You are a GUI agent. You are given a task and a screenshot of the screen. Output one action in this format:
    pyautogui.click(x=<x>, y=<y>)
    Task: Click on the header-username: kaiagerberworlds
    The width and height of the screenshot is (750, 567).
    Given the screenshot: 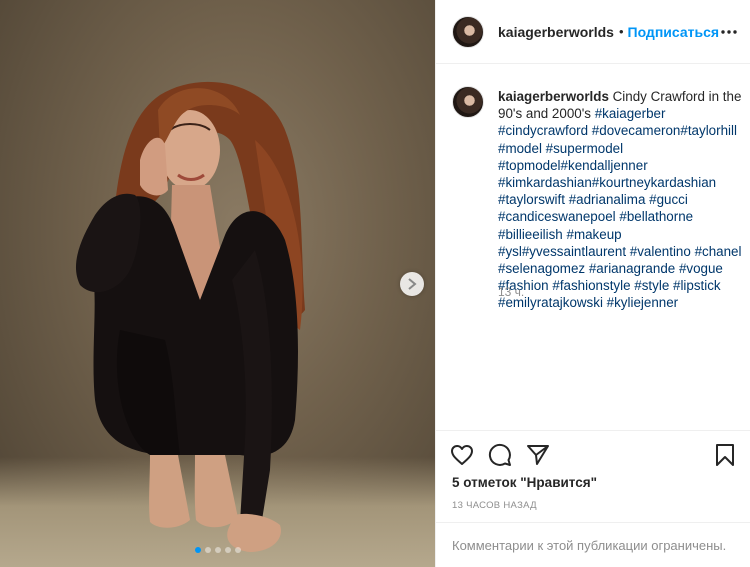 What is the action you would take?
    pyautogui.click(x=556, y=32)
    